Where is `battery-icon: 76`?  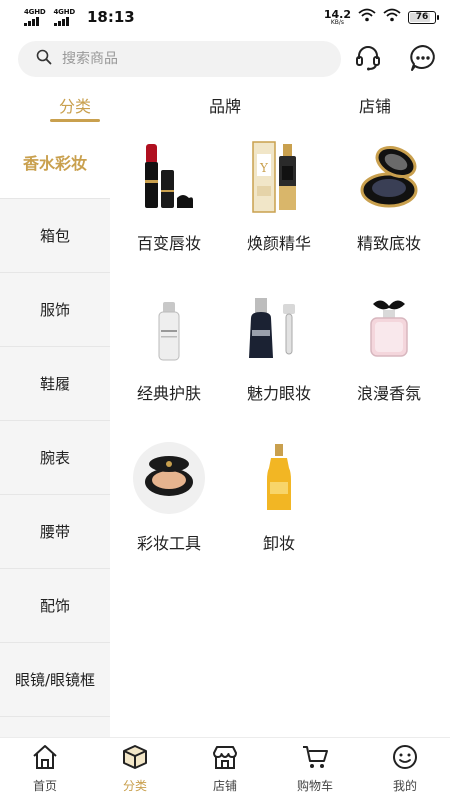
battery-icon: 76 is located at coordinates (423, 17).